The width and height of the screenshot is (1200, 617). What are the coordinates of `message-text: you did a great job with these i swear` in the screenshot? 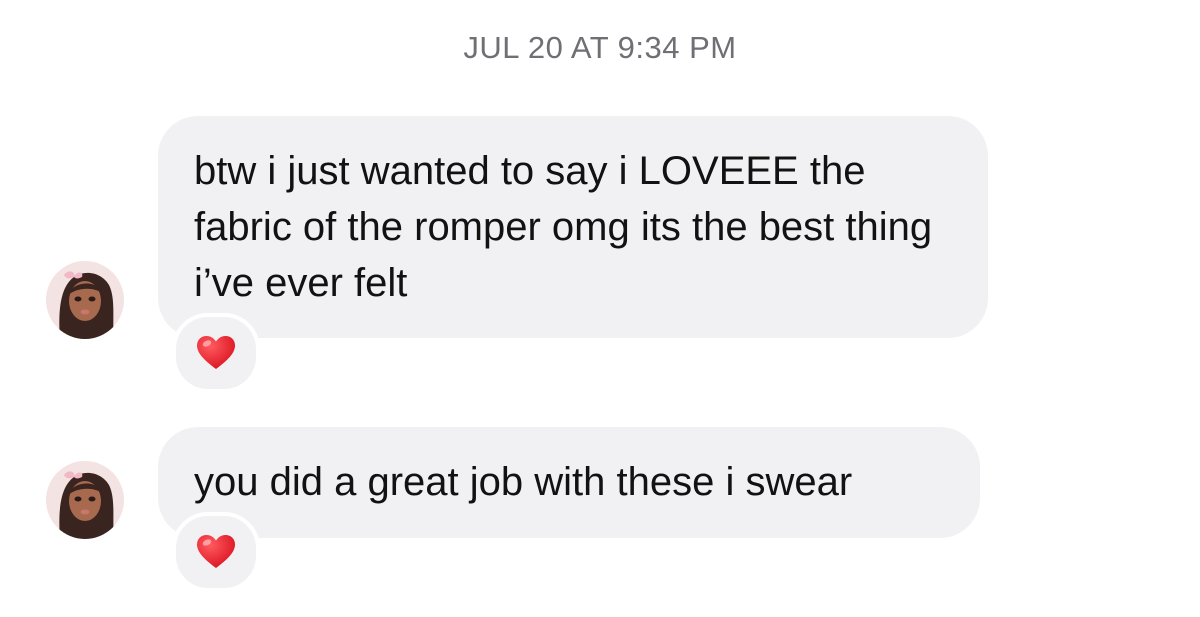 It's located at (523, 482).